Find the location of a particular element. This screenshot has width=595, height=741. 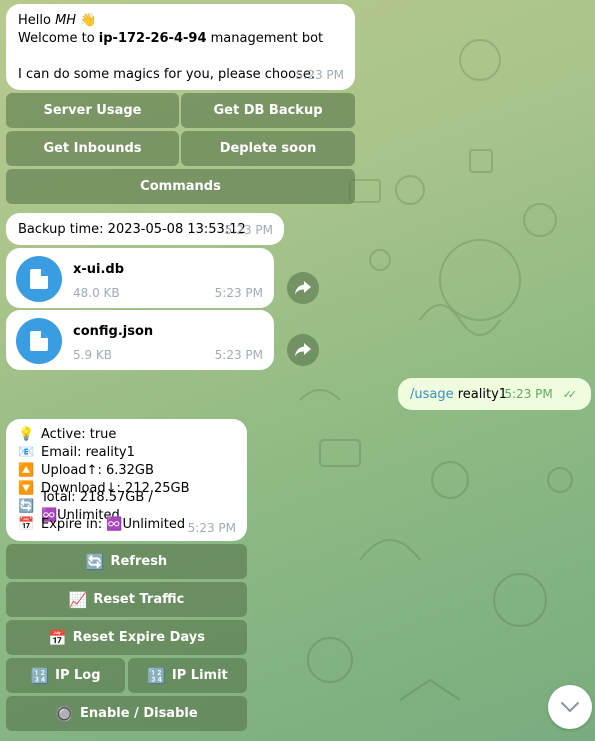

bulb-icon: 💡 is located at coordinates (26, 434).